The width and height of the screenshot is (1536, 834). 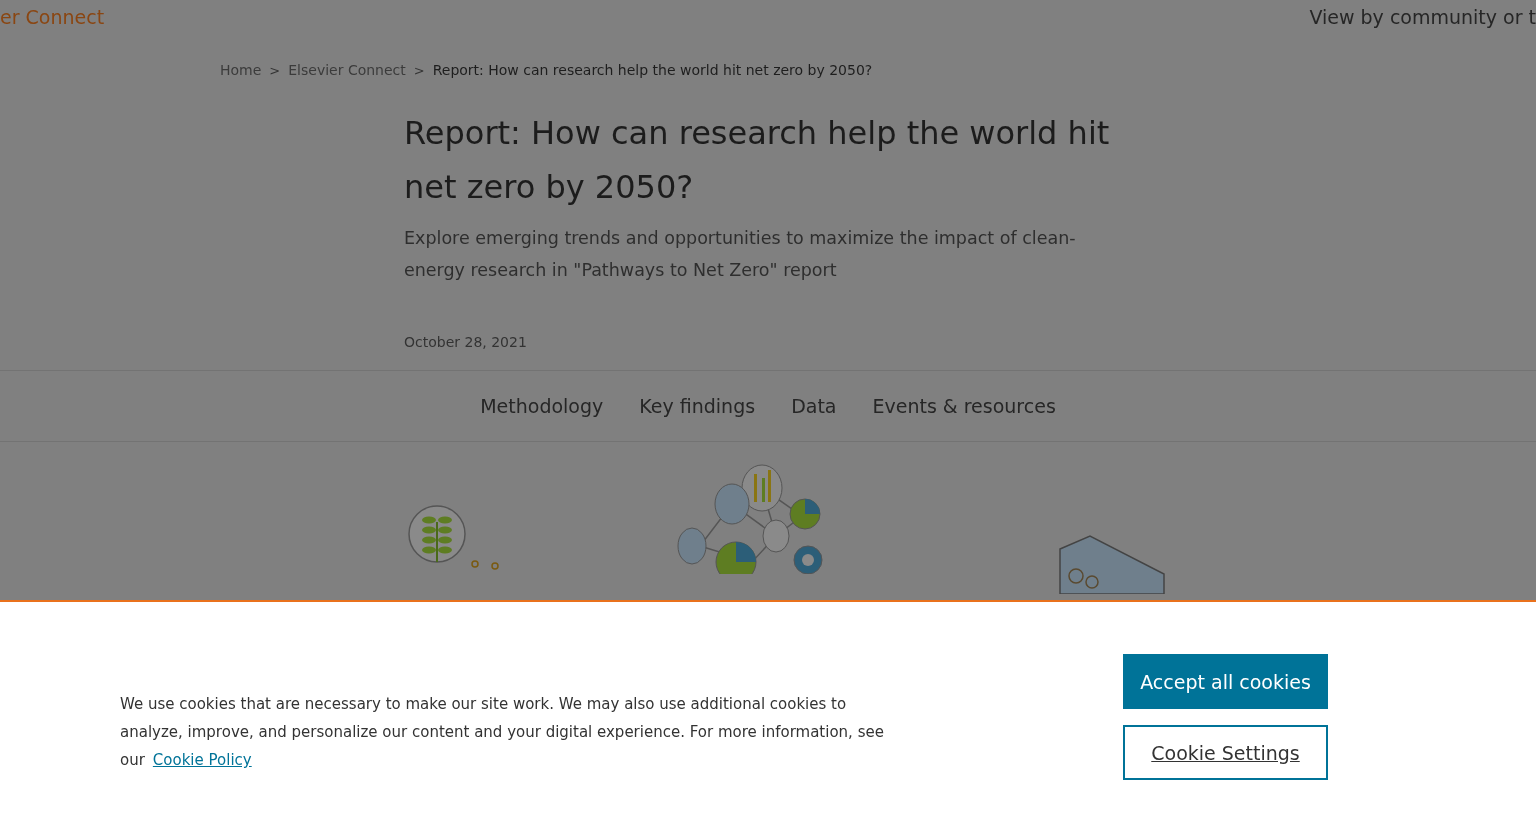 What do you see at coordinates (347, 70) in the screenshot?
I see `breadcrumb-link: Elsevier Connect` at bounding box center [347, 70].